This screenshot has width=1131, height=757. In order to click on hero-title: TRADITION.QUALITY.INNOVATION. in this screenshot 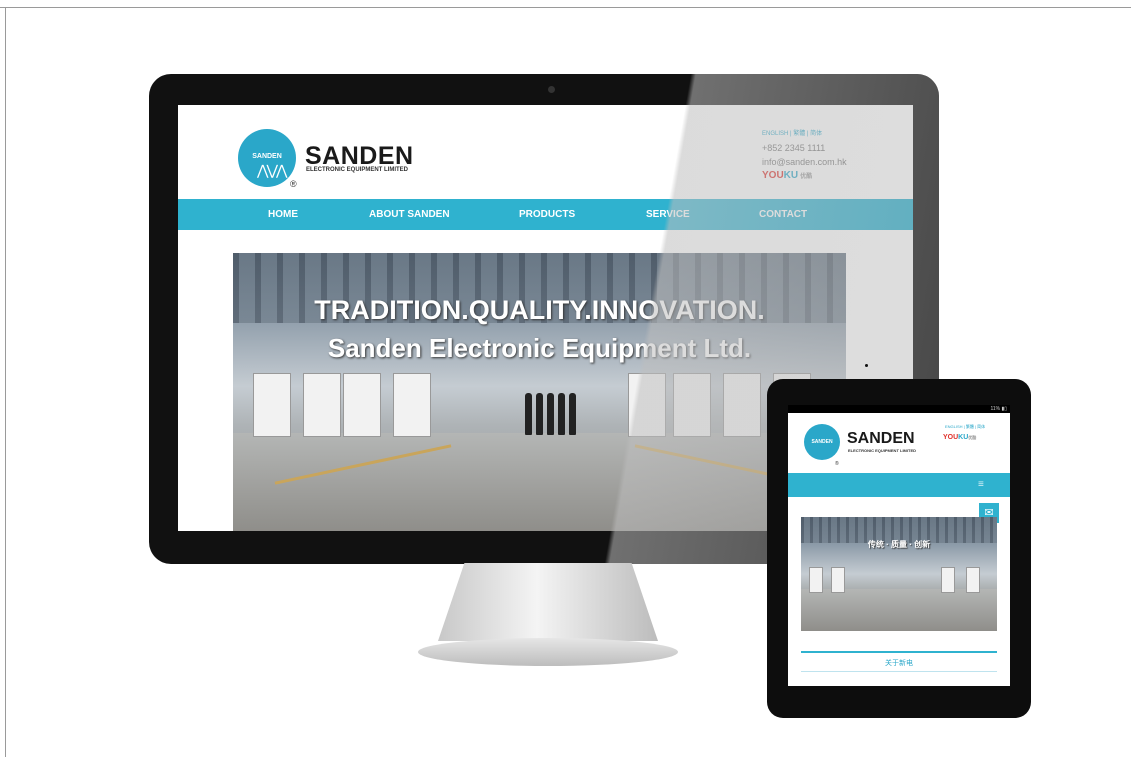, I will do `click(539, 310)`.